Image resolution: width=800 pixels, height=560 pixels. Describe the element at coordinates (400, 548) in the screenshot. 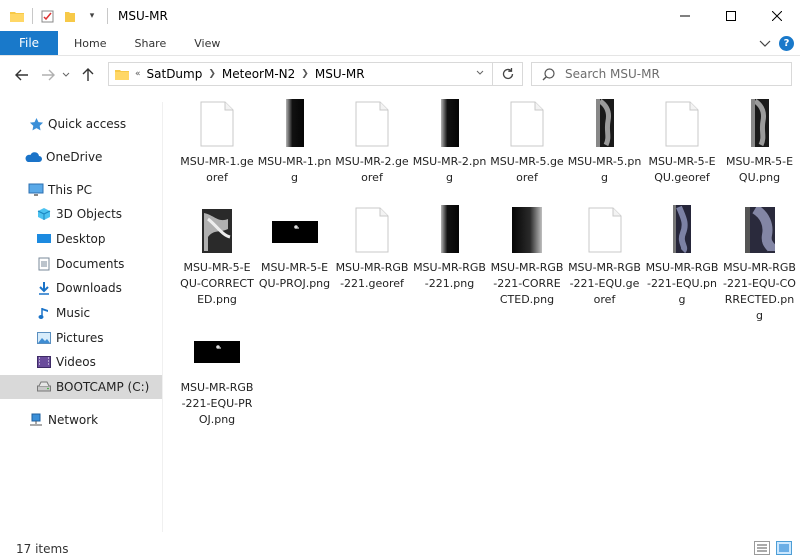

I see `status-bar: 17 items` at that location.